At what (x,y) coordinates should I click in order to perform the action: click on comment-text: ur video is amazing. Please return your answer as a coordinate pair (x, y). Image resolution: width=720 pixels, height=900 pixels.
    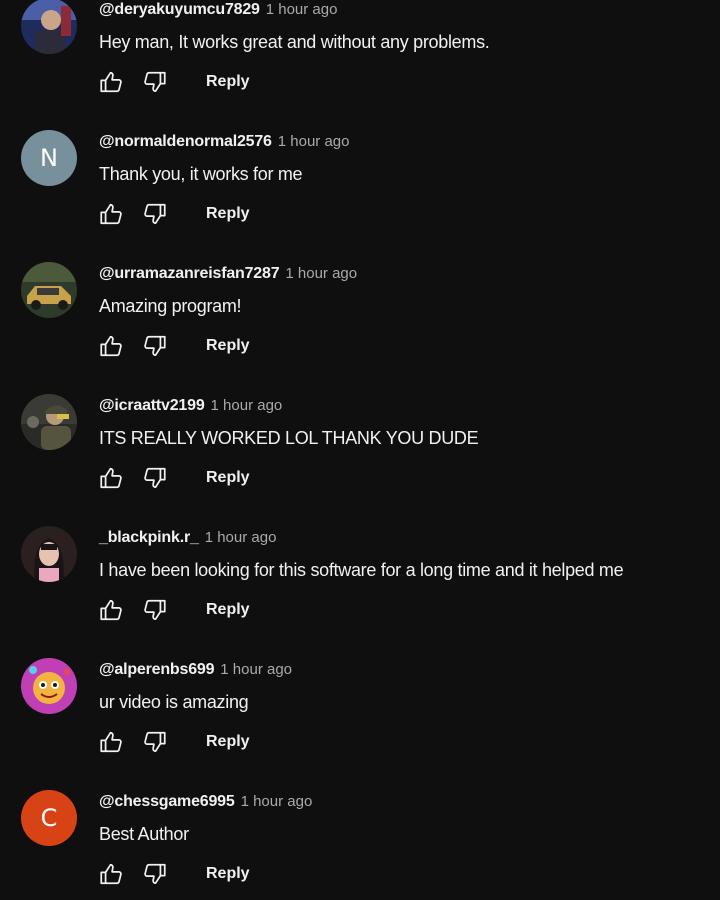
    Looking at the image, I should click on (174, 702).